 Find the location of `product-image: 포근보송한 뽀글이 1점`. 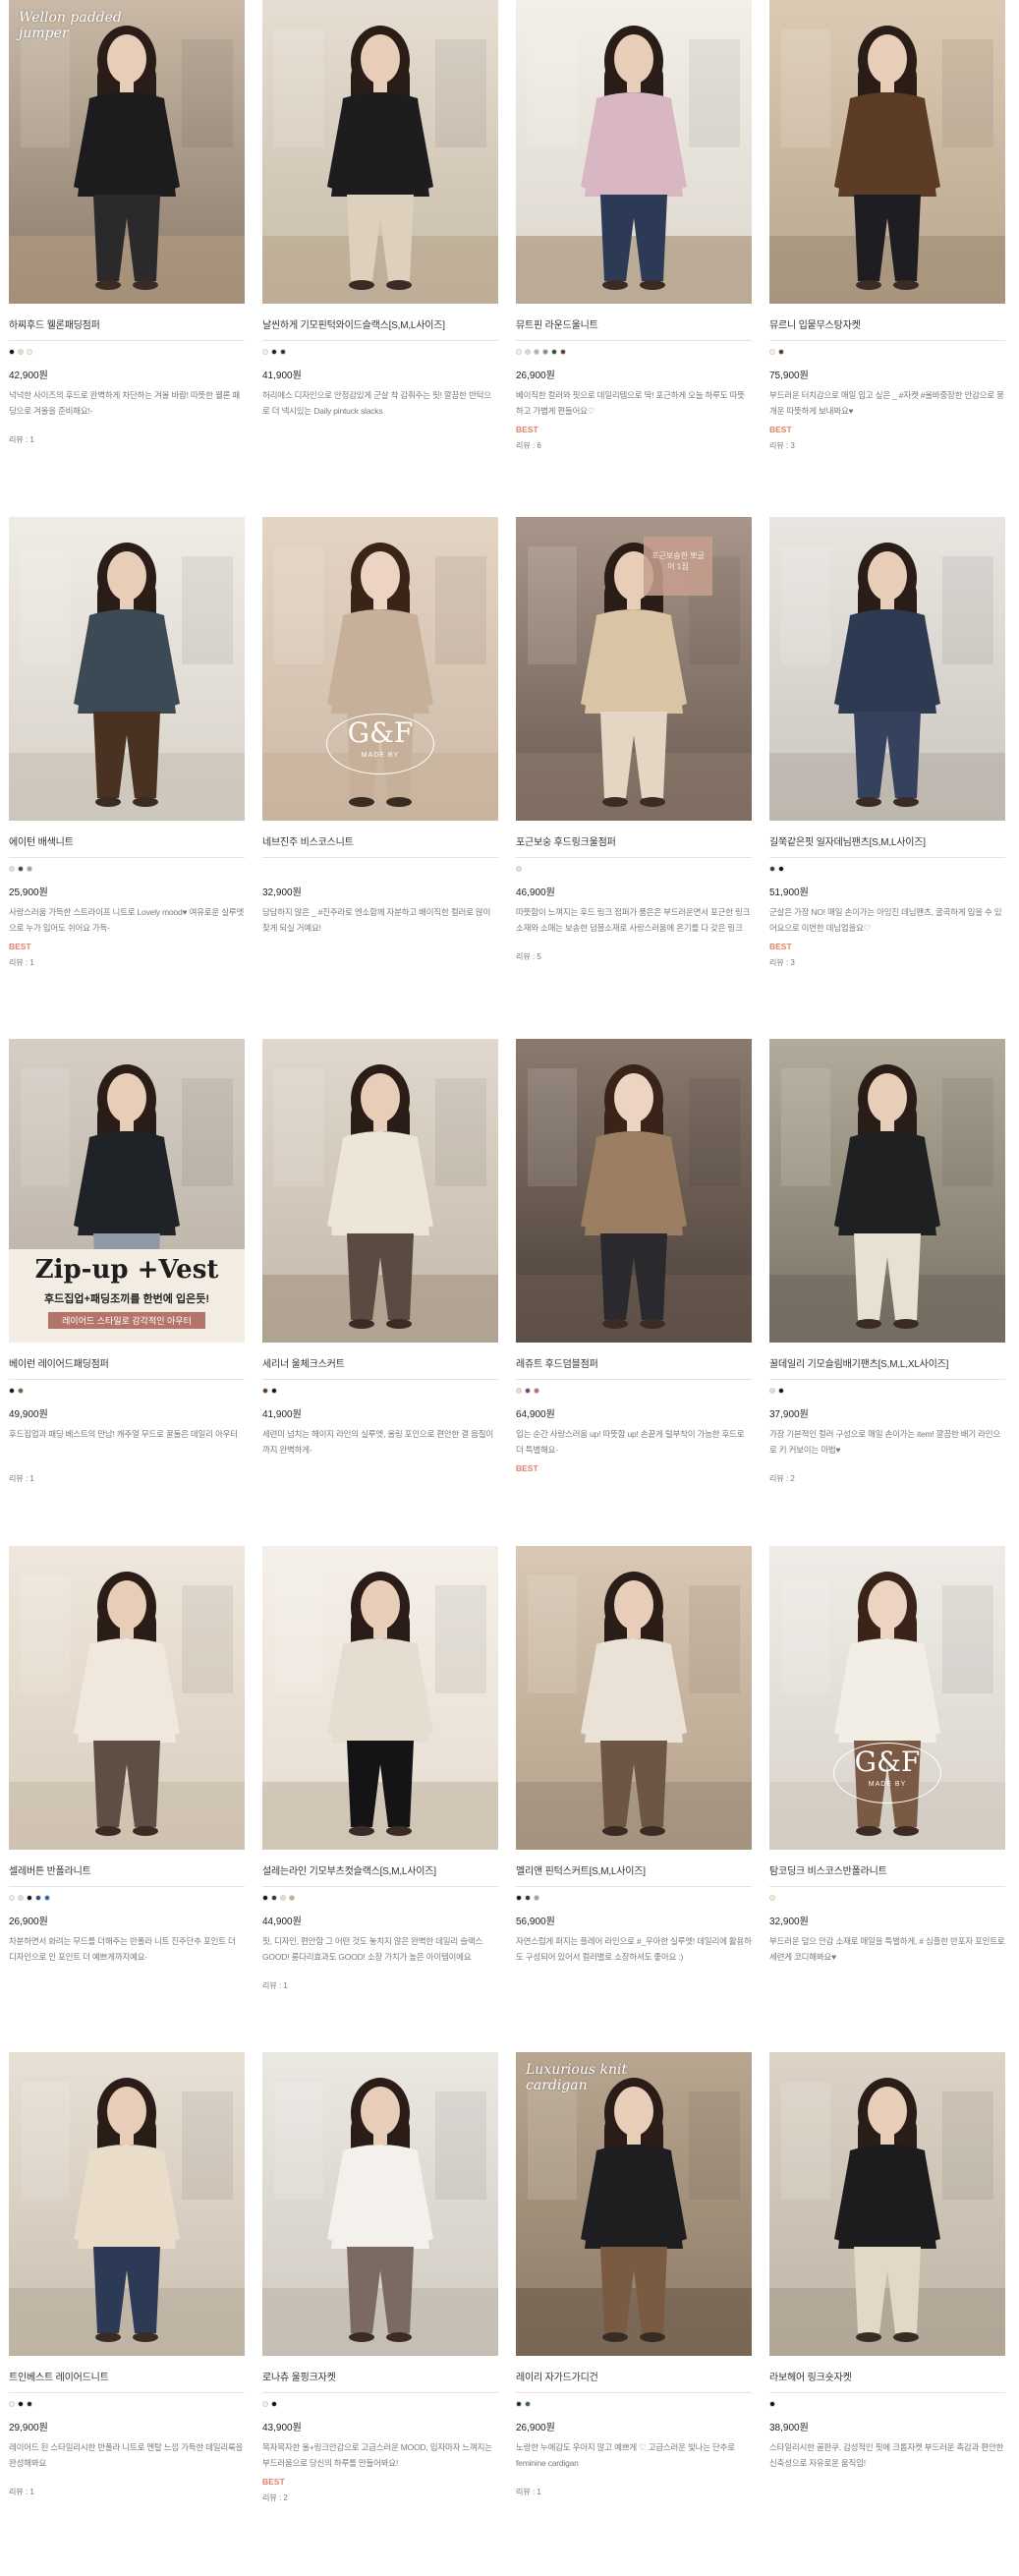

product-image: 포근보송한 뽀글이 1점 is located at coordinates (634, 669).